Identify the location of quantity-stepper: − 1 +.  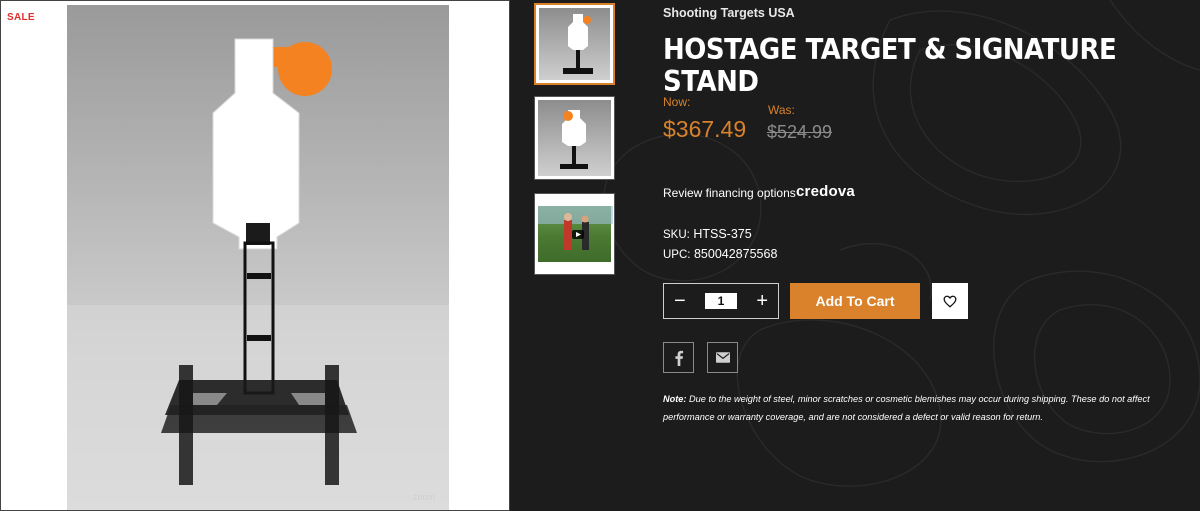
(721, 301).